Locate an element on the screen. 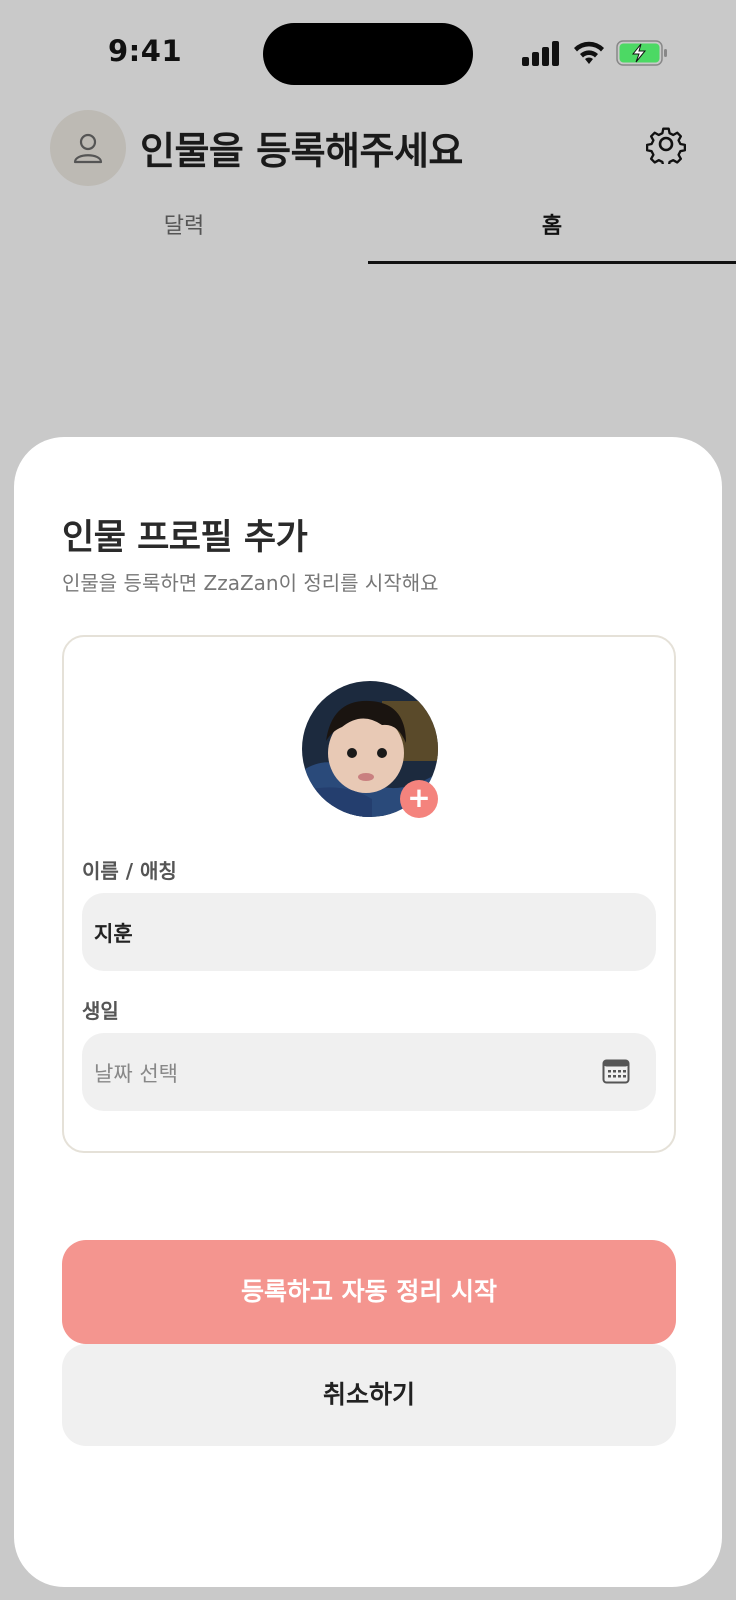 Image resolution: width=736 pixels, height=1600 pixels. tab-selected-indicator is located at coordinates (552, 262).